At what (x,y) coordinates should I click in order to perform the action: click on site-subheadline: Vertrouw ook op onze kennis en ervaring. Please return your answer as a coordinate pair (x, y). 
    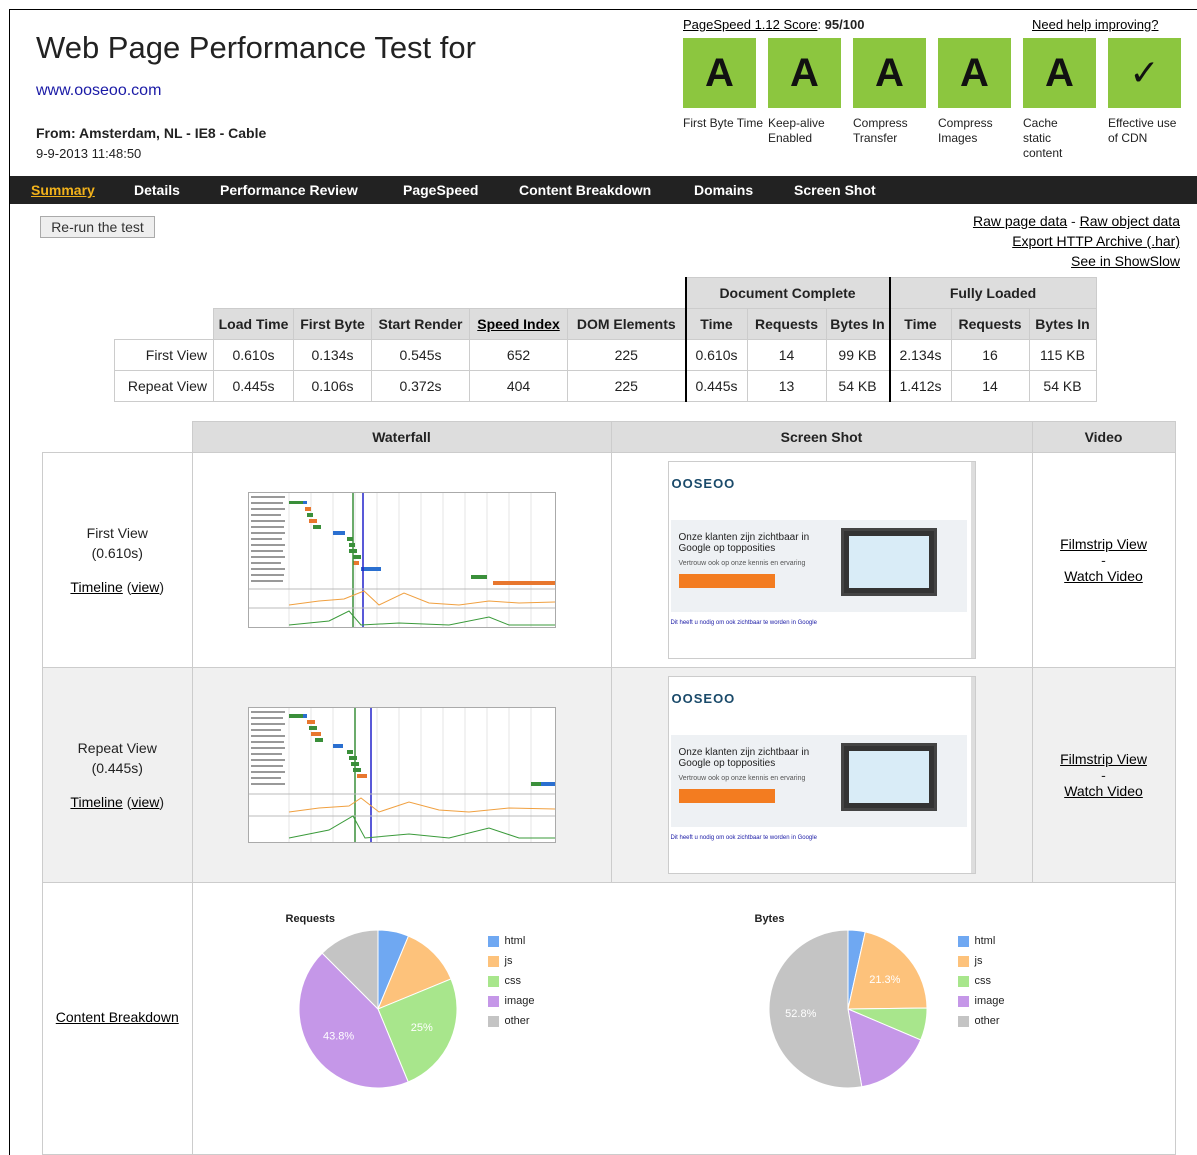
    Looking at the image, I should click on (742, 563).